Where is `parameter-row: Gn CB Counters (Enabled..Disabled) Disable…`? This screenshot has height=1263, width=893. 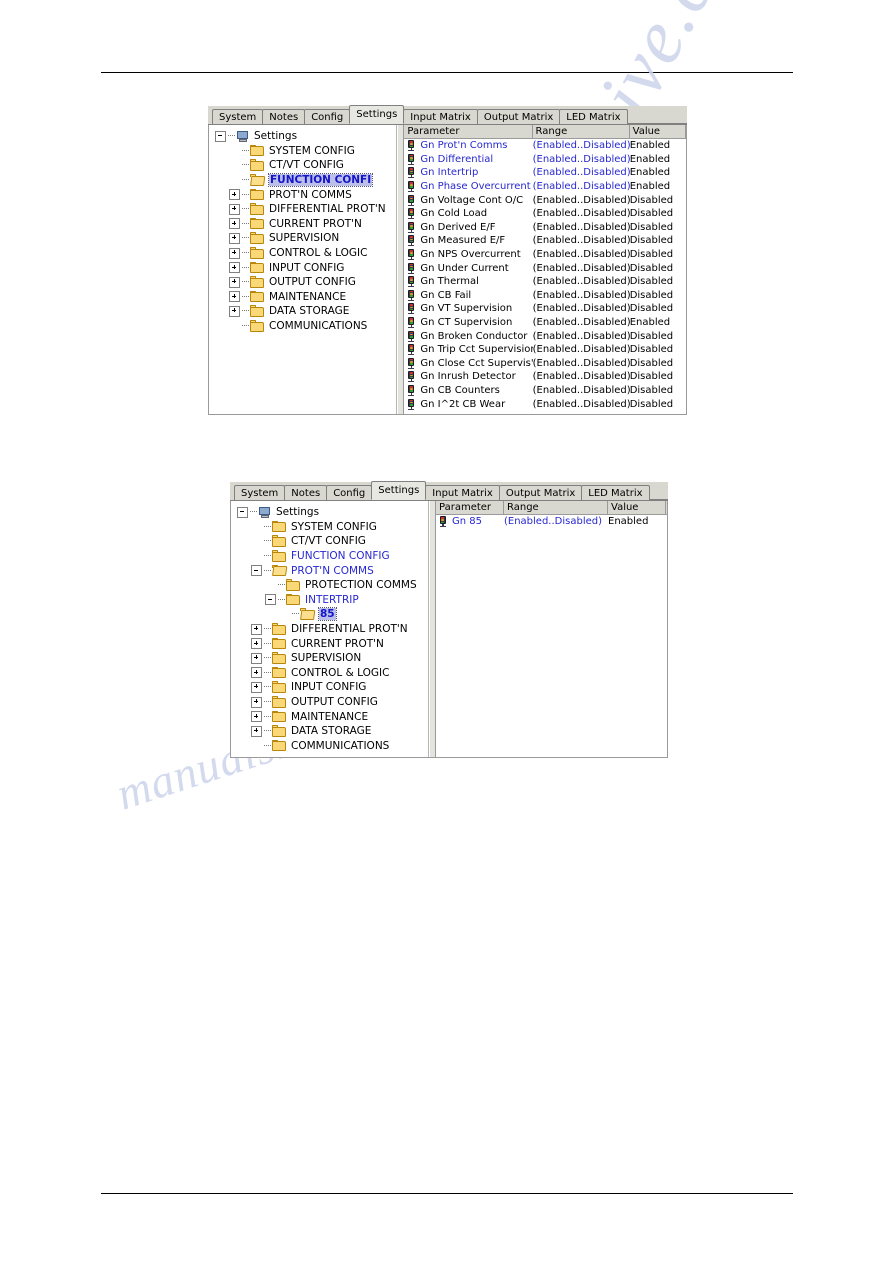
parameter-row: Gn CB Counters (Enabled..Disabled) Disable… is located at coordinates (545, 391).